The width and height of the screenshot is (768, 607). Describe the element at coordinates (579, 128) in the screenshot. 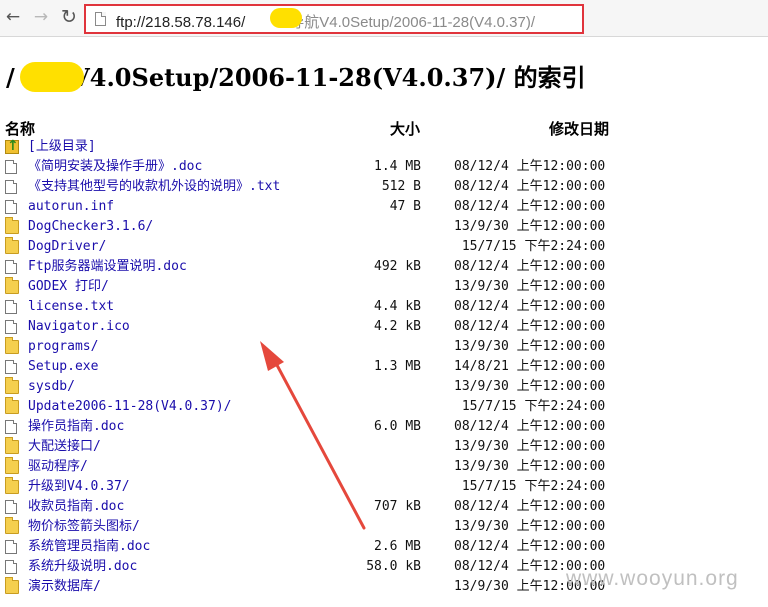

I see `column-header-date: 修改日期` at that location.